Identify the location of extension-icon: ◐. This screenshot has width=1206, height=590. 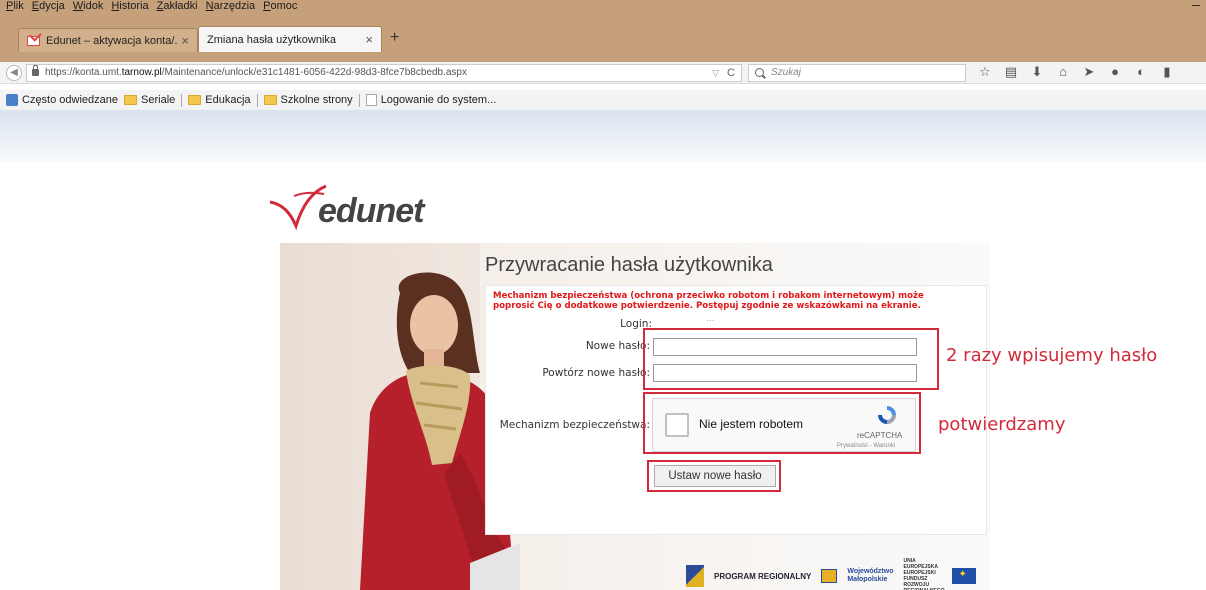
(1141, 72).